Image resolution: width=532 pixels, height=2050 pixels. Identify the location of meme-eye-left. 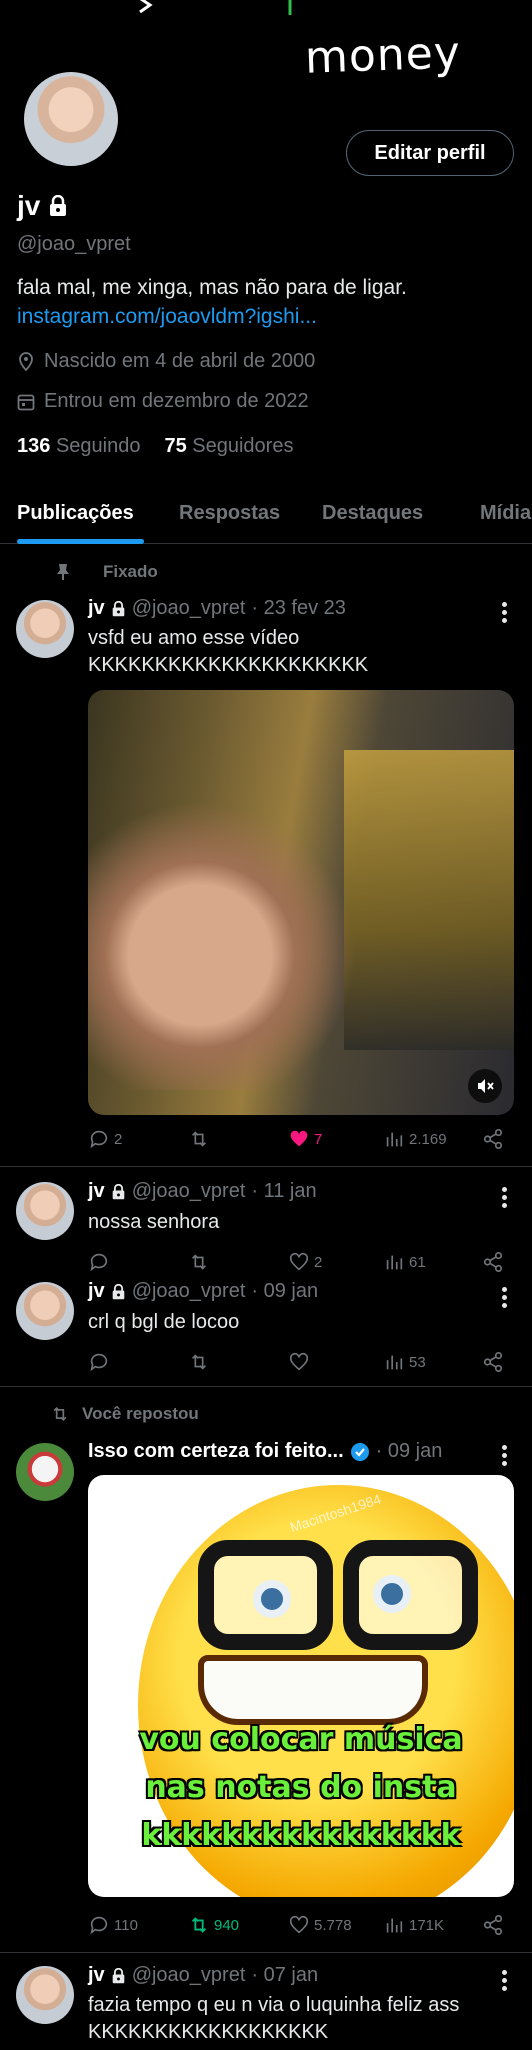
(272, 1599).